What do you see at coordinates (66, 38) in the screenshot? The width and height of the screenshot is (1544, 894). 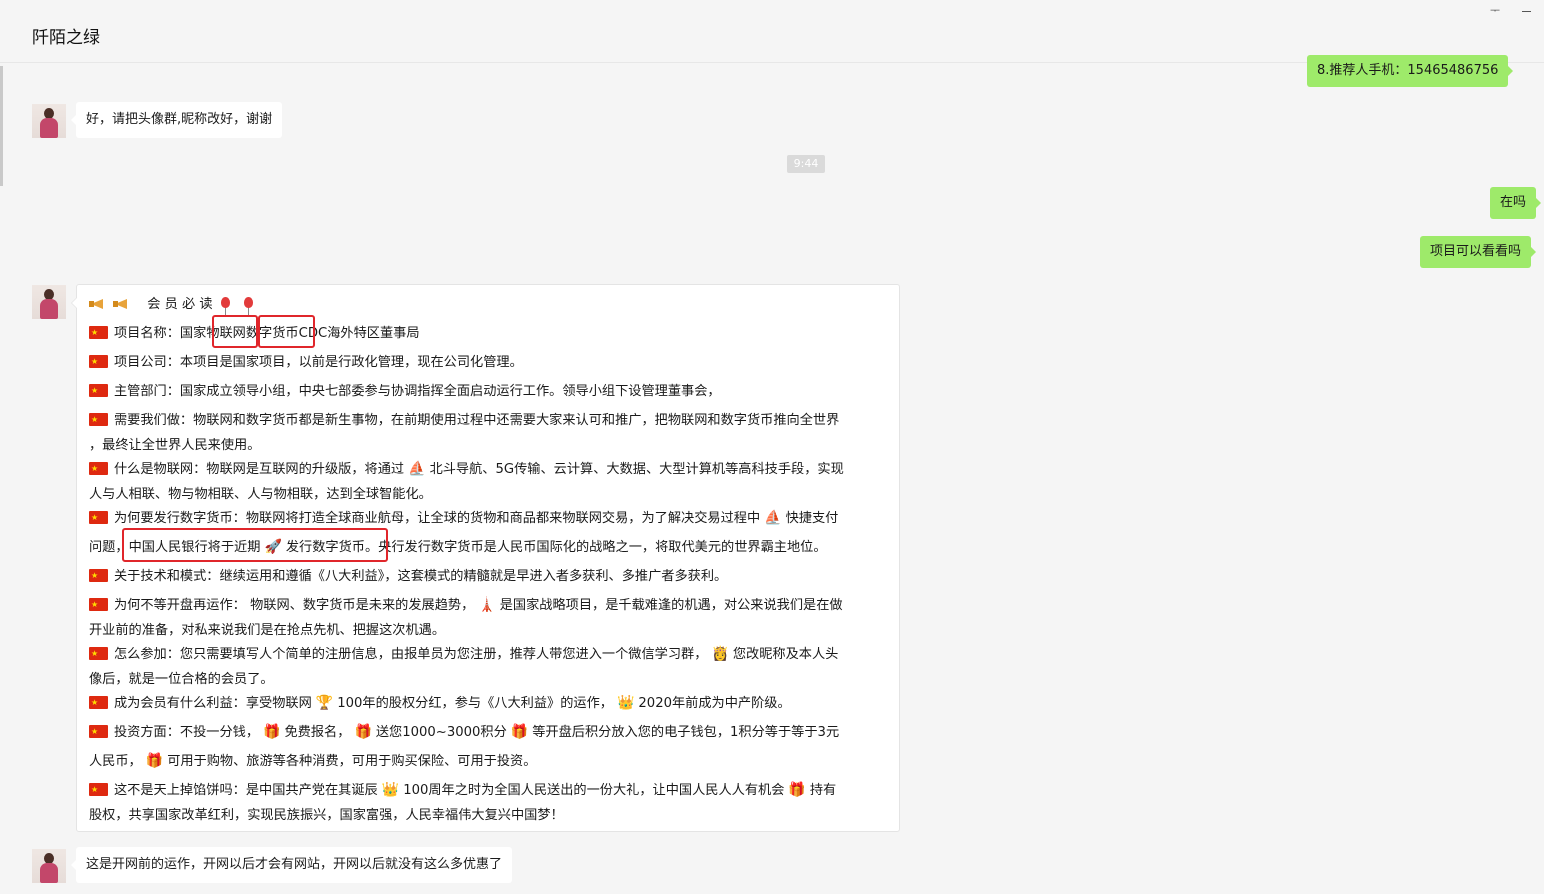 I see `chat-title: 阡陌之绿` at bounding box center [66, 38].